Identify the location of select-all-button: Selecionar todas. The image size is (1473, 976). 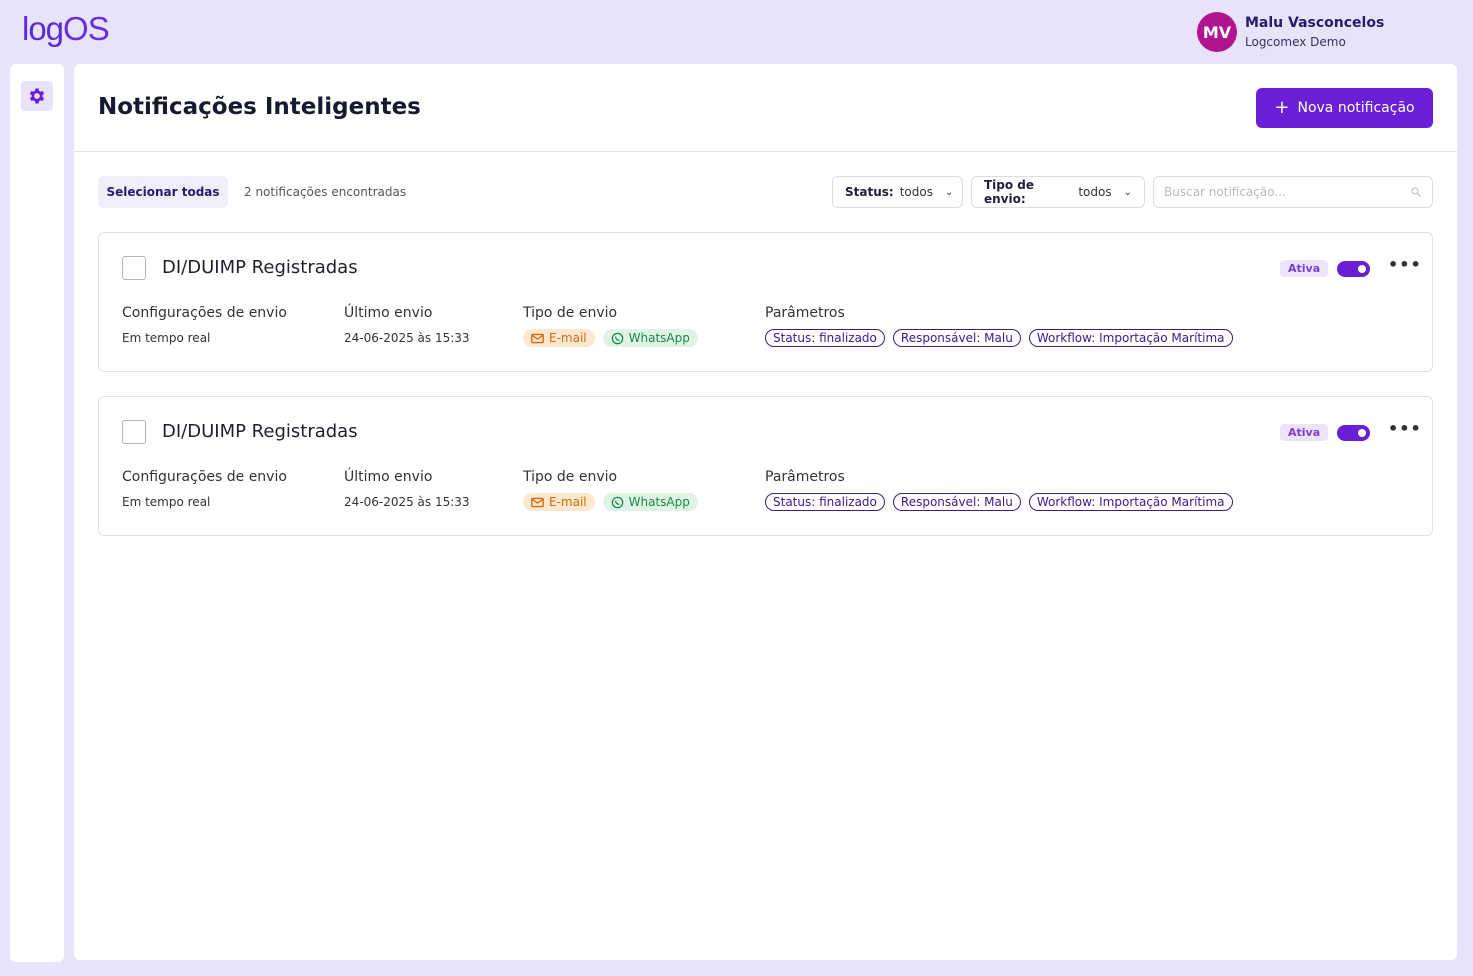
(163, 192).